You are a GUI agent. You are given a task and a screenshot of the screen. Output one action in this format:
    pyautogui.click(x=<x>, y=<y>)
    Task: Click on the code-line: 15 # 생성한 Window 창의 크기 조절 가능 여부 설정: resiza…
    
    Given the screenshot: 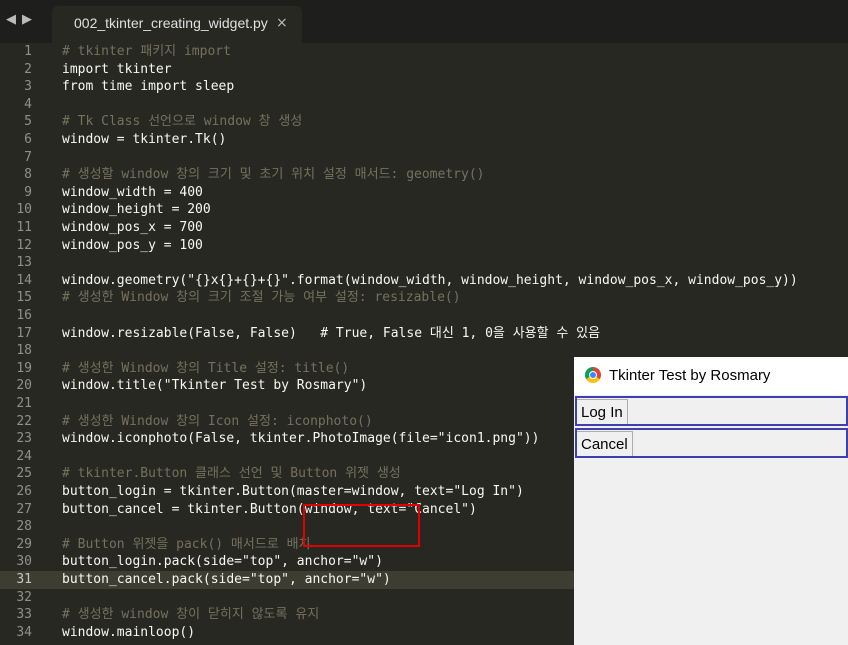 What is the action you would take?
    pyautogui.click(x=238, y=298)
    